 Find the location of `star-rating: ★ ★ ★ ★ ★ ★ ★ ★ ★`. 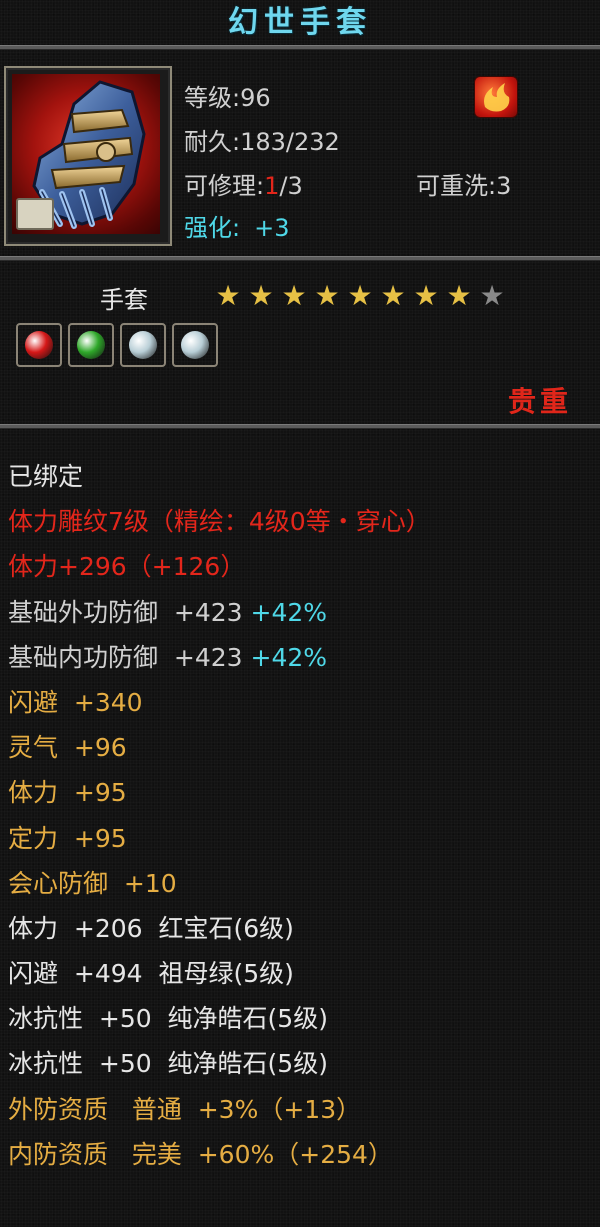

star-rating: ★ ★ ★ ★ ★ ★ ★ ★ ★ is located at coordinates (360, 296).